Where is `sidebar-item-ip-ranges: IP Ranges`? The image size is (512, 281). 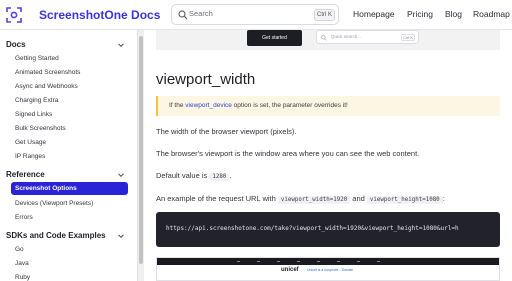
sidebar-item-ip-ranges: IP Ranges is located at coordinates (30, 156).